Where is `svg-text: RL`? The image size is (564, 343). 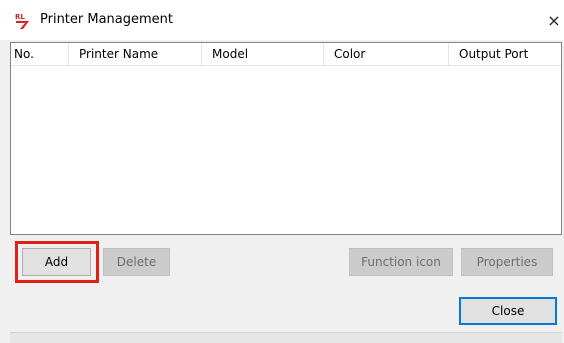
svg-text: RL is located at coordinates (20, 17).